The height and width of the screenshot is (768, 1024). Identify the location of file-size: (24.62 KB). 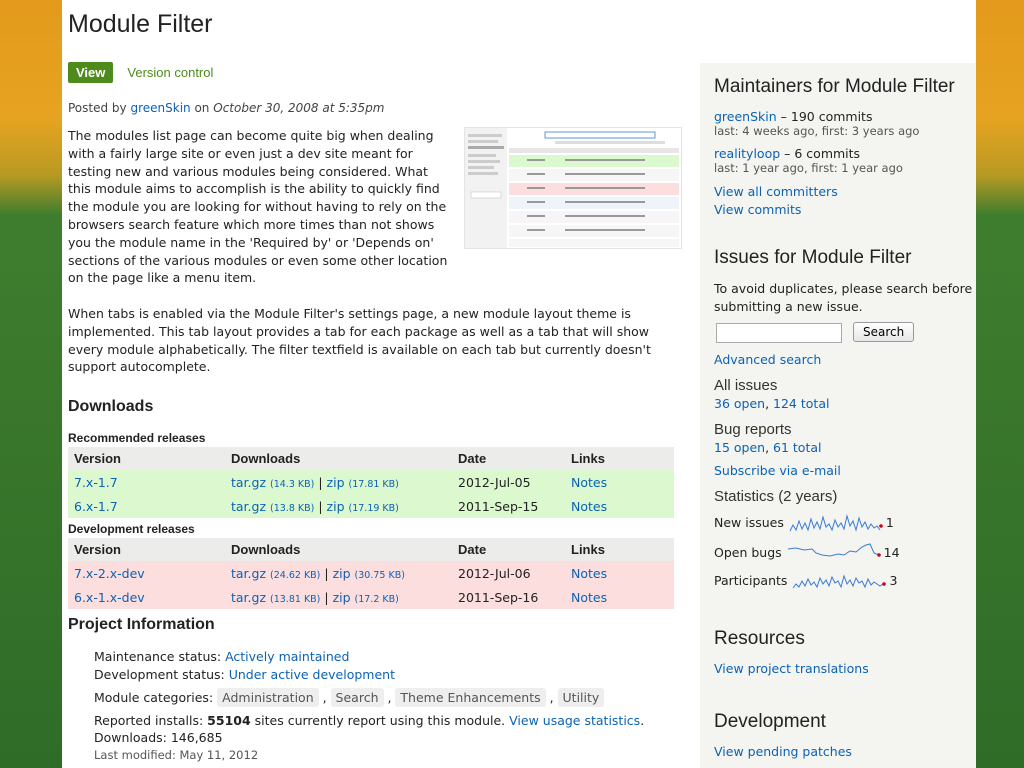
(295, 575).